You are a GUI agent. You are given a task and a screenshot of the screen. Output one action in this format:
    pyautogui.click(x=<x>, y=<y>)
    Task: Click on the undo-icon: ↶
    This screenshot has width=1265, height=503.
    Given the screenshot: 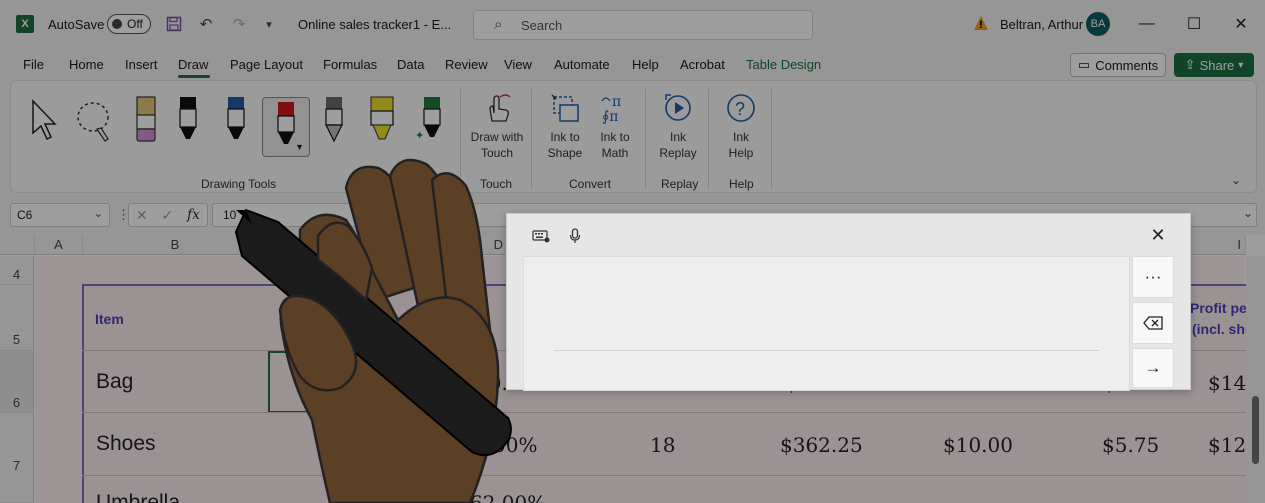 What is the action you would take?
    pyautogui.click(x=206, y=24)
    